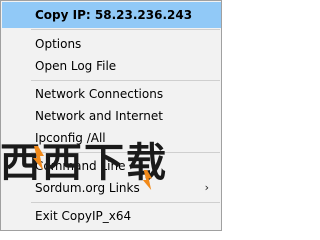 This screenshot has height=240, width=320. I want to click on menu-item-label: Copy IP: 58.23.236.243, so click(114, 15).